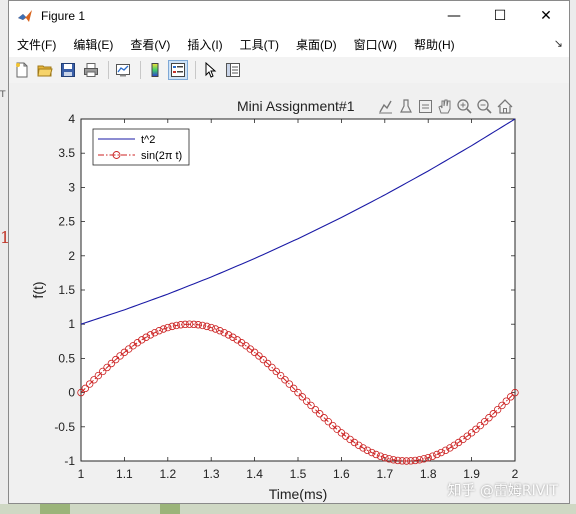  Describe the element at coordinates (558, 43) in the screenshot. I see `menu-overflow-icon: ↘` at that location.